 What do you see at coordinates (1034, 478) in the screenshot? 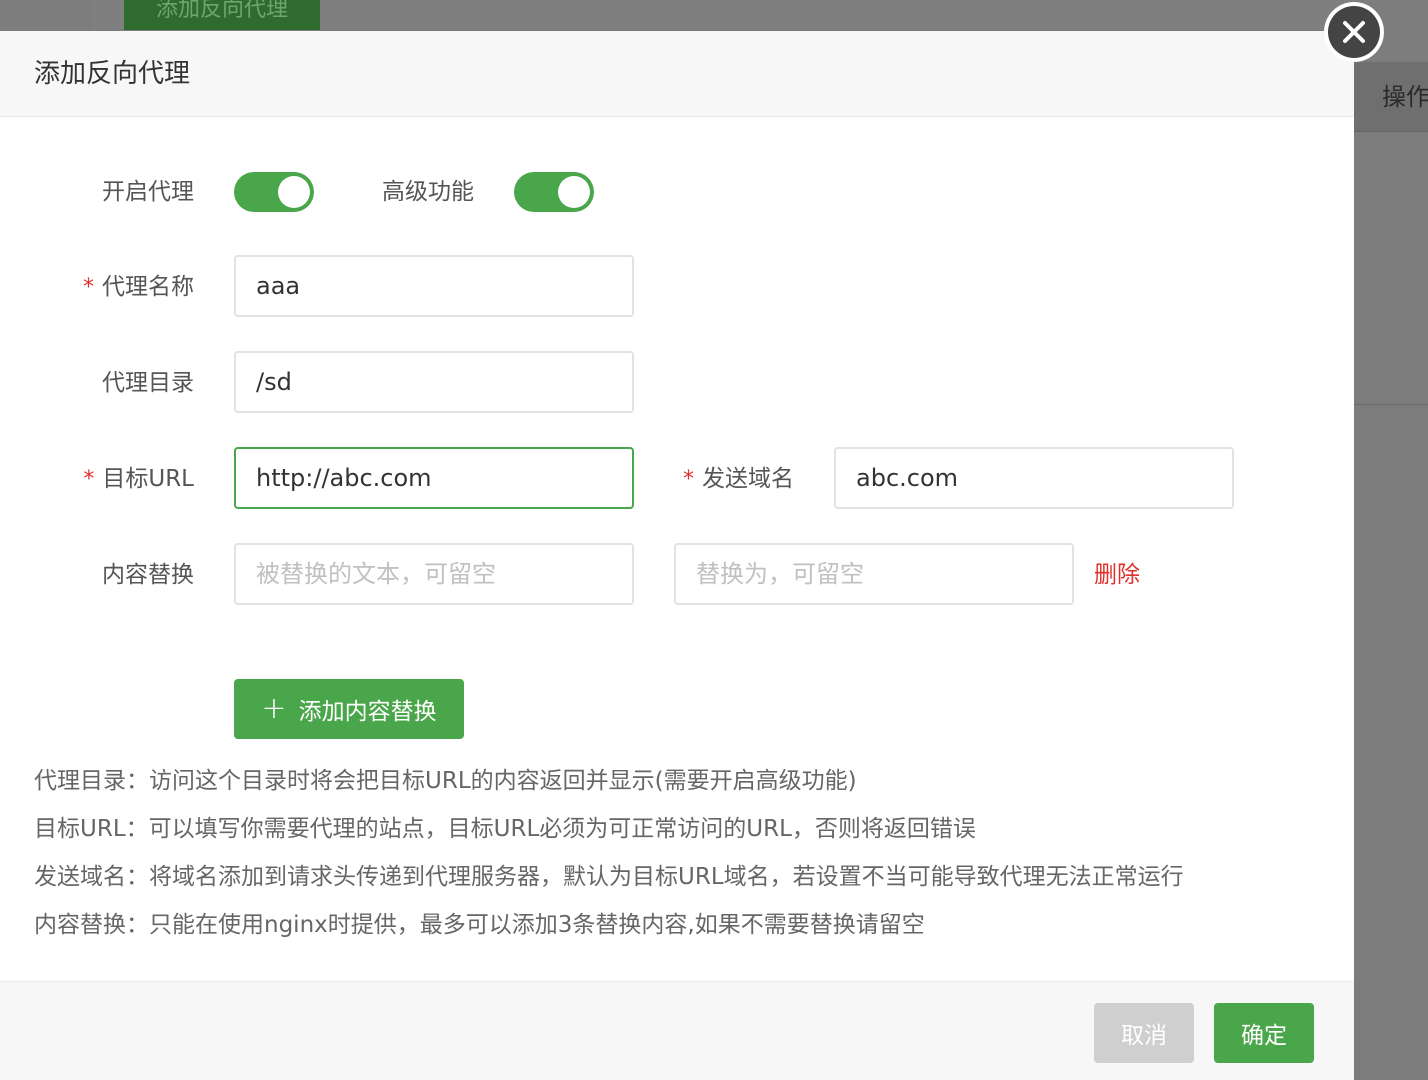
I see `send-domain-input` at bounding box center [1034, 478].